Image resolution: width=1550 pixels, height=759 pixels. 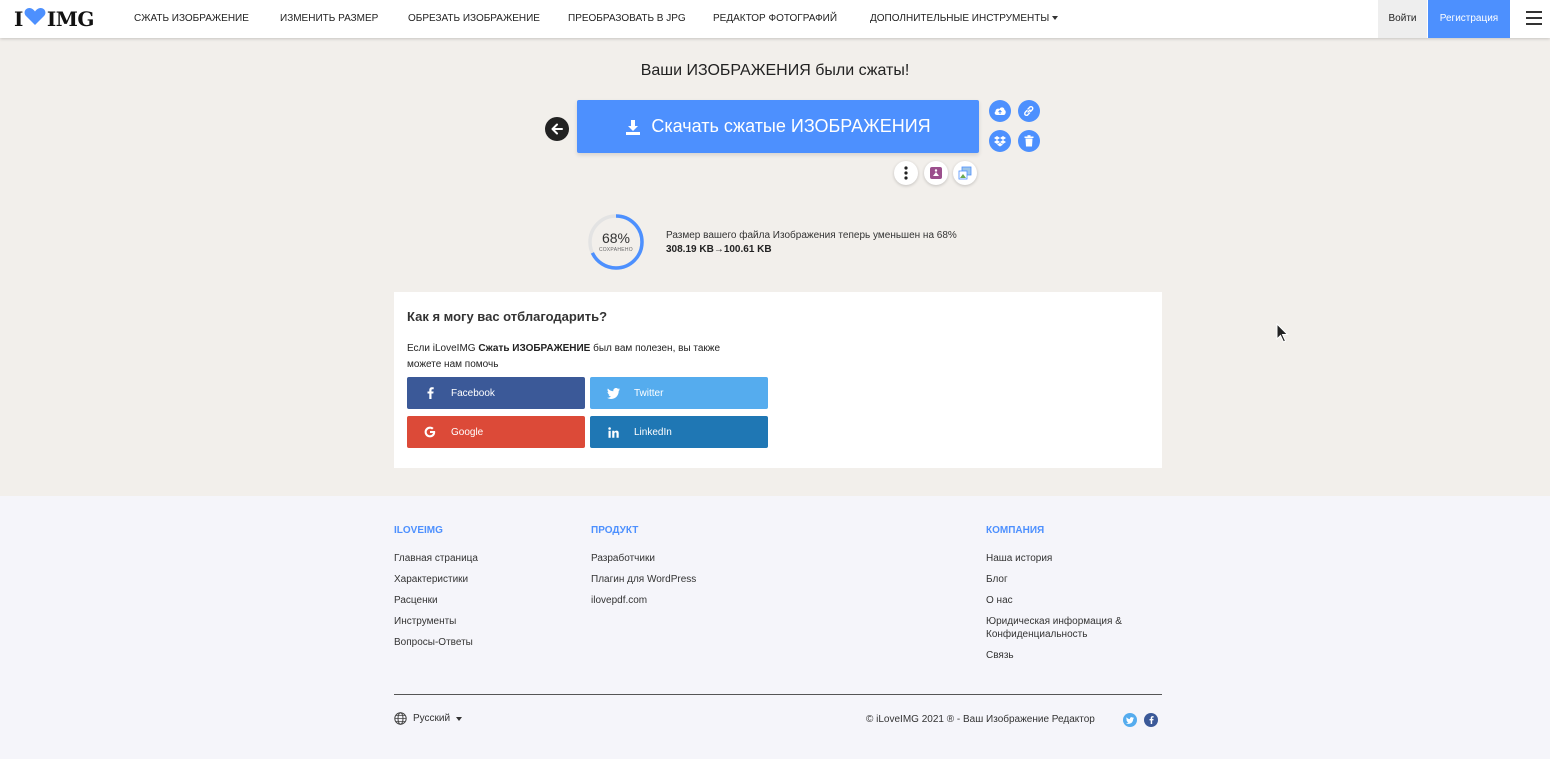 What do you see at coordinates (1534, 18) in the screenshot?
I see `hamburger-menu-icon` at bounding box center [1534, 18].